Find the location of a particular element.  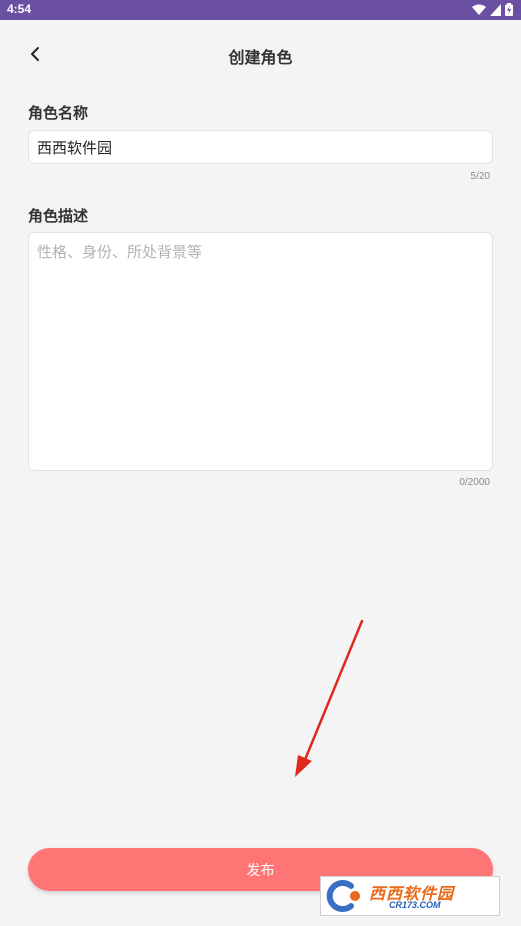

cellular-signal-icon is located at coordinates (495, 9).